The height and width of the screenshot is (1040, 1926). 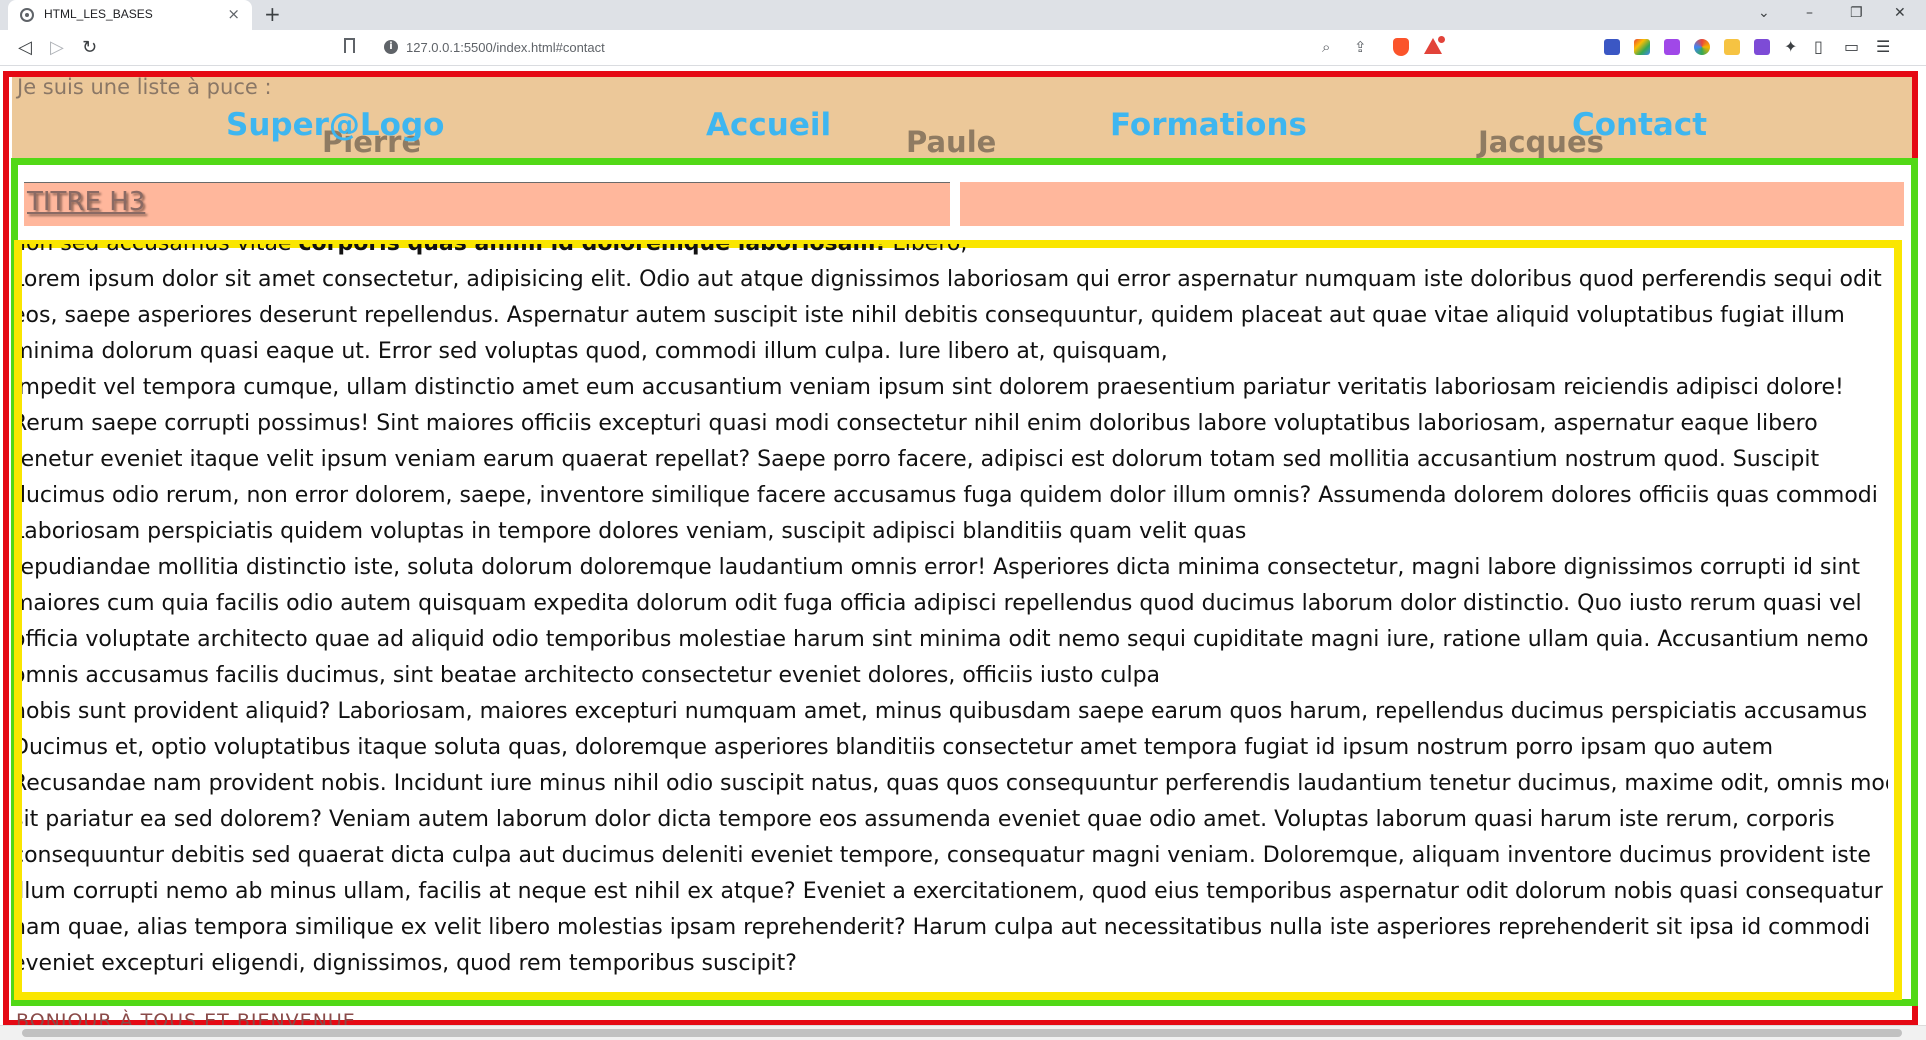 What do you see at coordinates (391, 47) in the screenshot?
I see `site-info-icon: i` at bounding box center [391, 47].